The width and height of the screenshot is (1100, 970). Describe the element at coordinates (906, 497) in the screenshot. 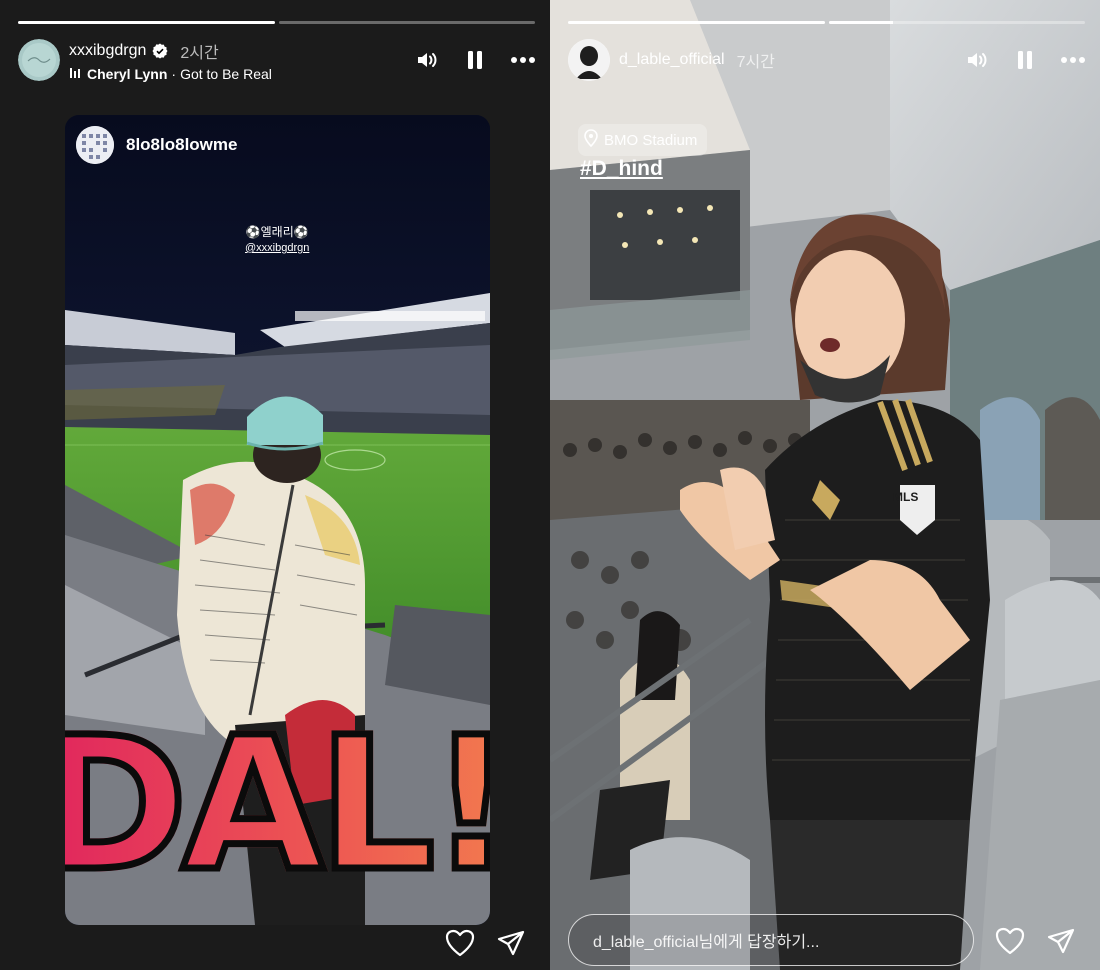

I see `jersey-badge-text: MLS` at that location.